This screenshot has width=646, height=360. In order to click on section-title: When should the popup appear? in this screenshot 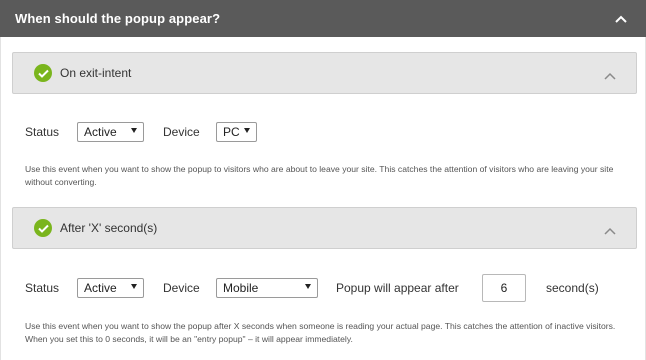, I will do `click(118, 18)`.